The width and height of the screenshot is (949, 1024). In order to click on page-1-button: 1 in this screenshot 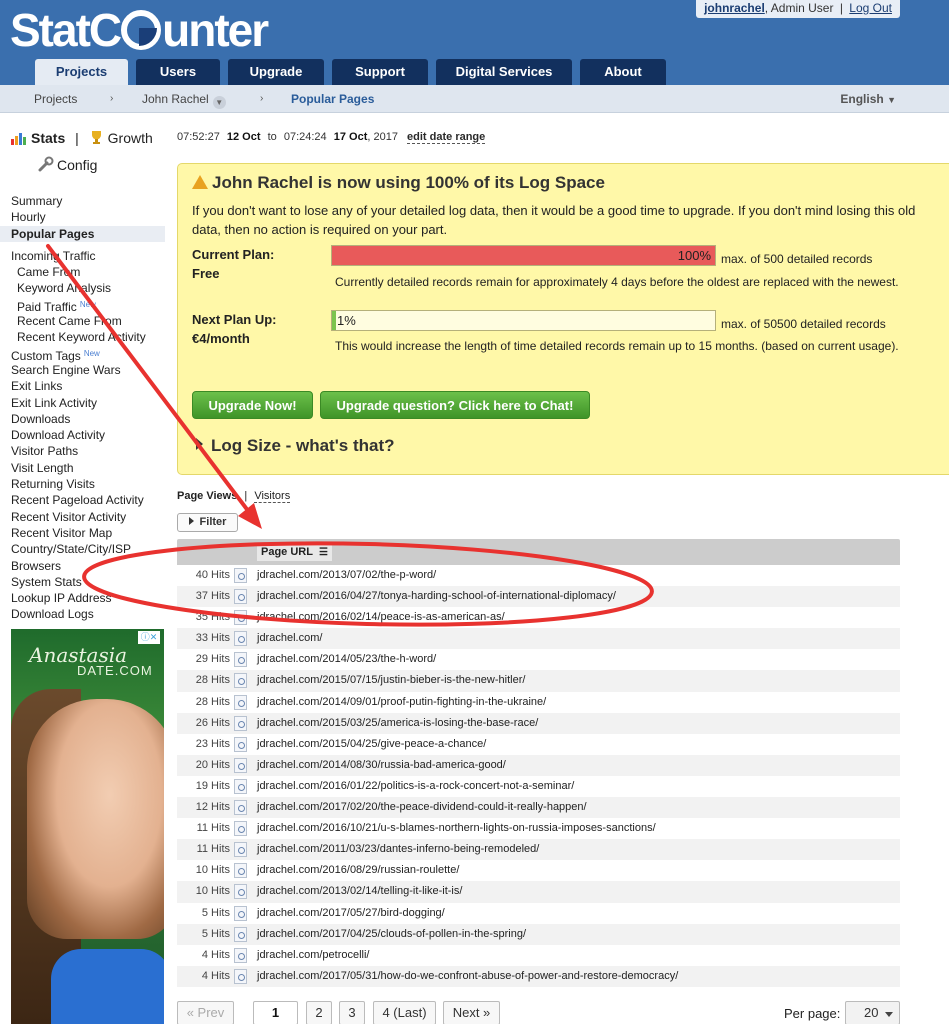, I will do `click(275, 1012)`.